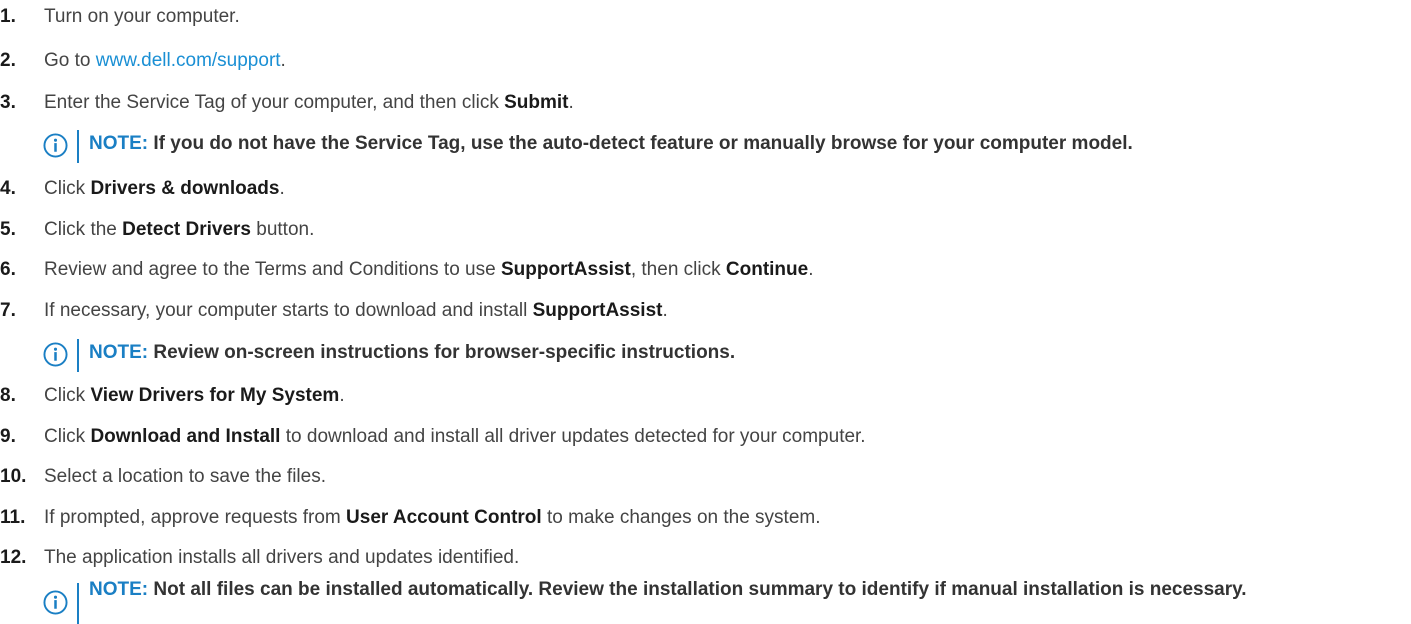  I want to click on step-text: Turn on your computer., so click(142, 17).